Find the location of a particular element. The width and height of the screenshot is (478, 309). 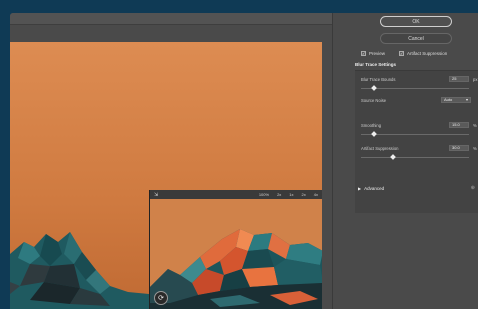

zoom-1x: 1x is located at coordinates (291, 194).